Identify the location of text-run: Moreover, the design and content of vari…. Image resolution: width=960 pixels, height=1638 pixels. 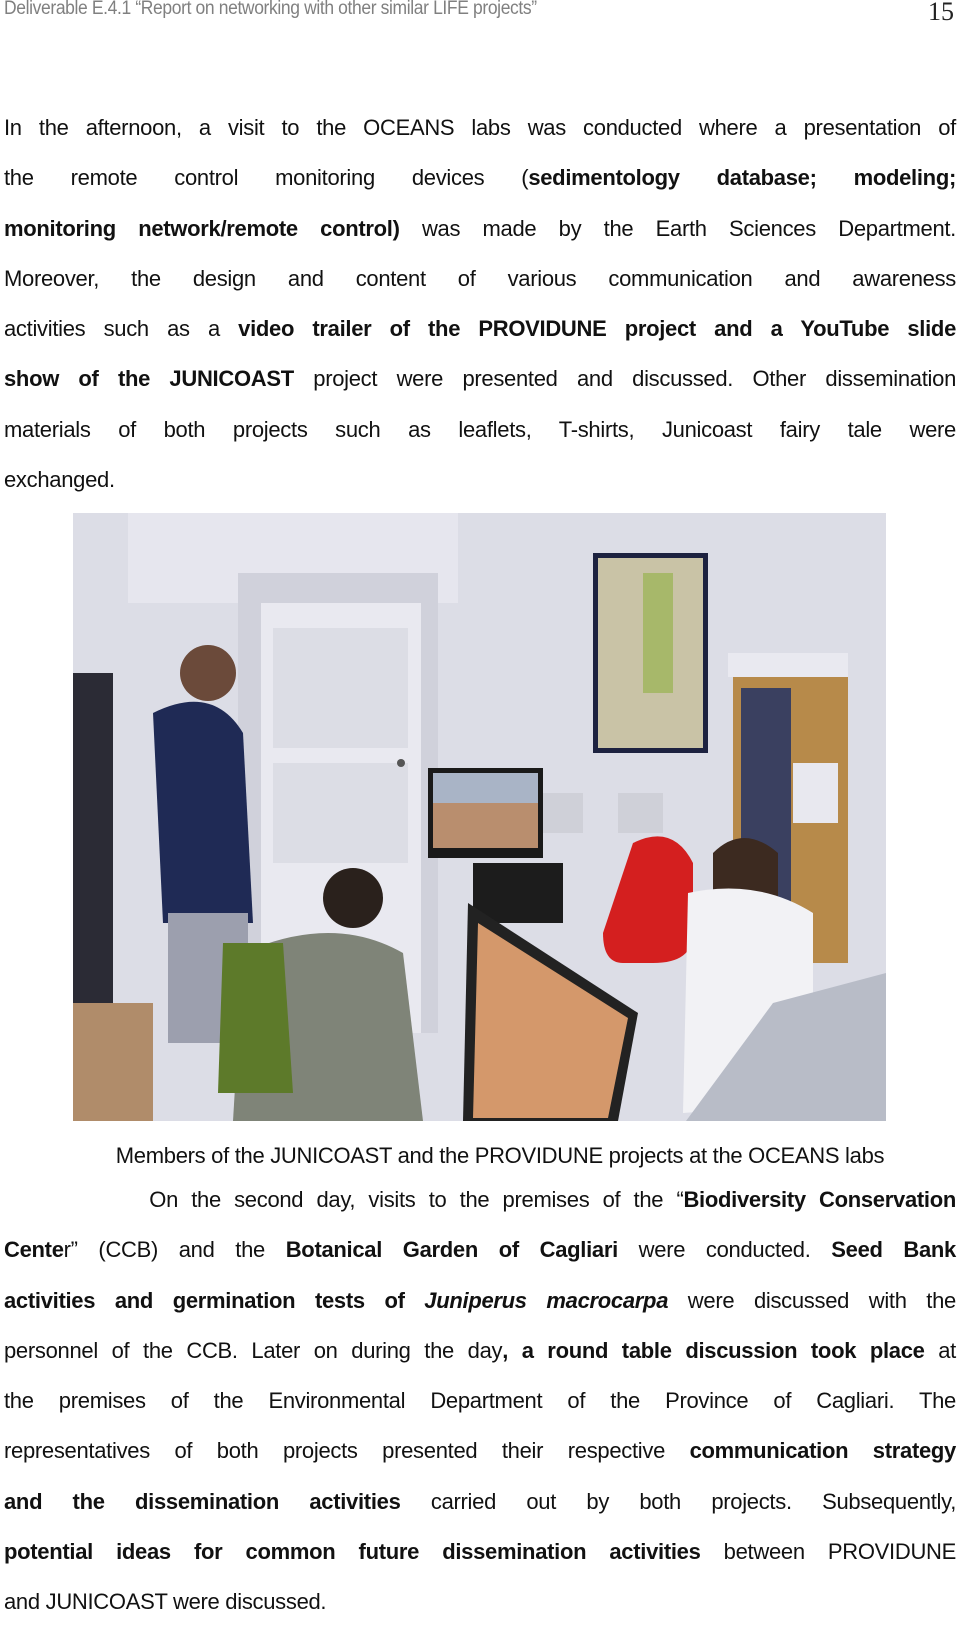
(480, 278).